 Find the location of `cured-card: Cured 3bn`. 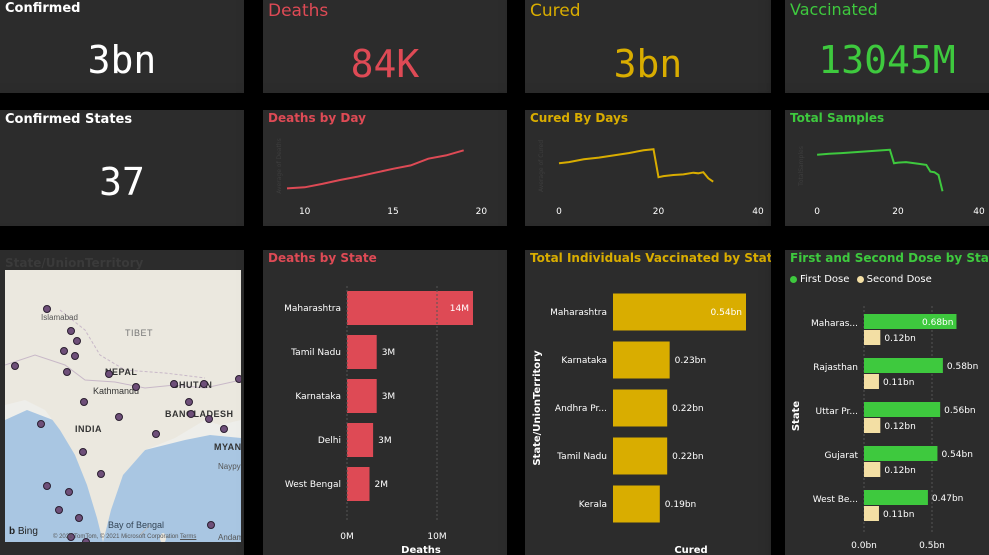

cured-card: Cured 3bn is located at coordinates (648, 46).